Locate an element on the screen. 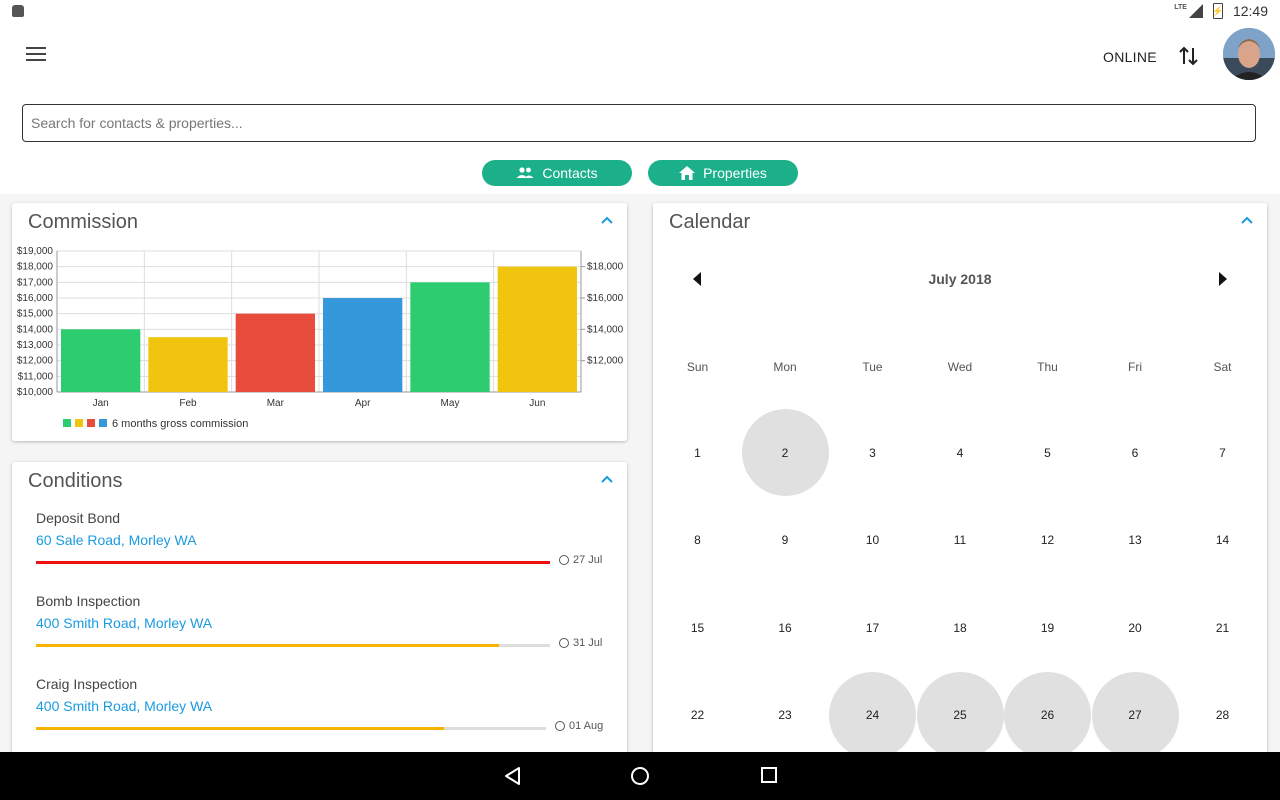 The image size is (1280, 800). calendar-day: 15 is located at coordinates (697, 627).